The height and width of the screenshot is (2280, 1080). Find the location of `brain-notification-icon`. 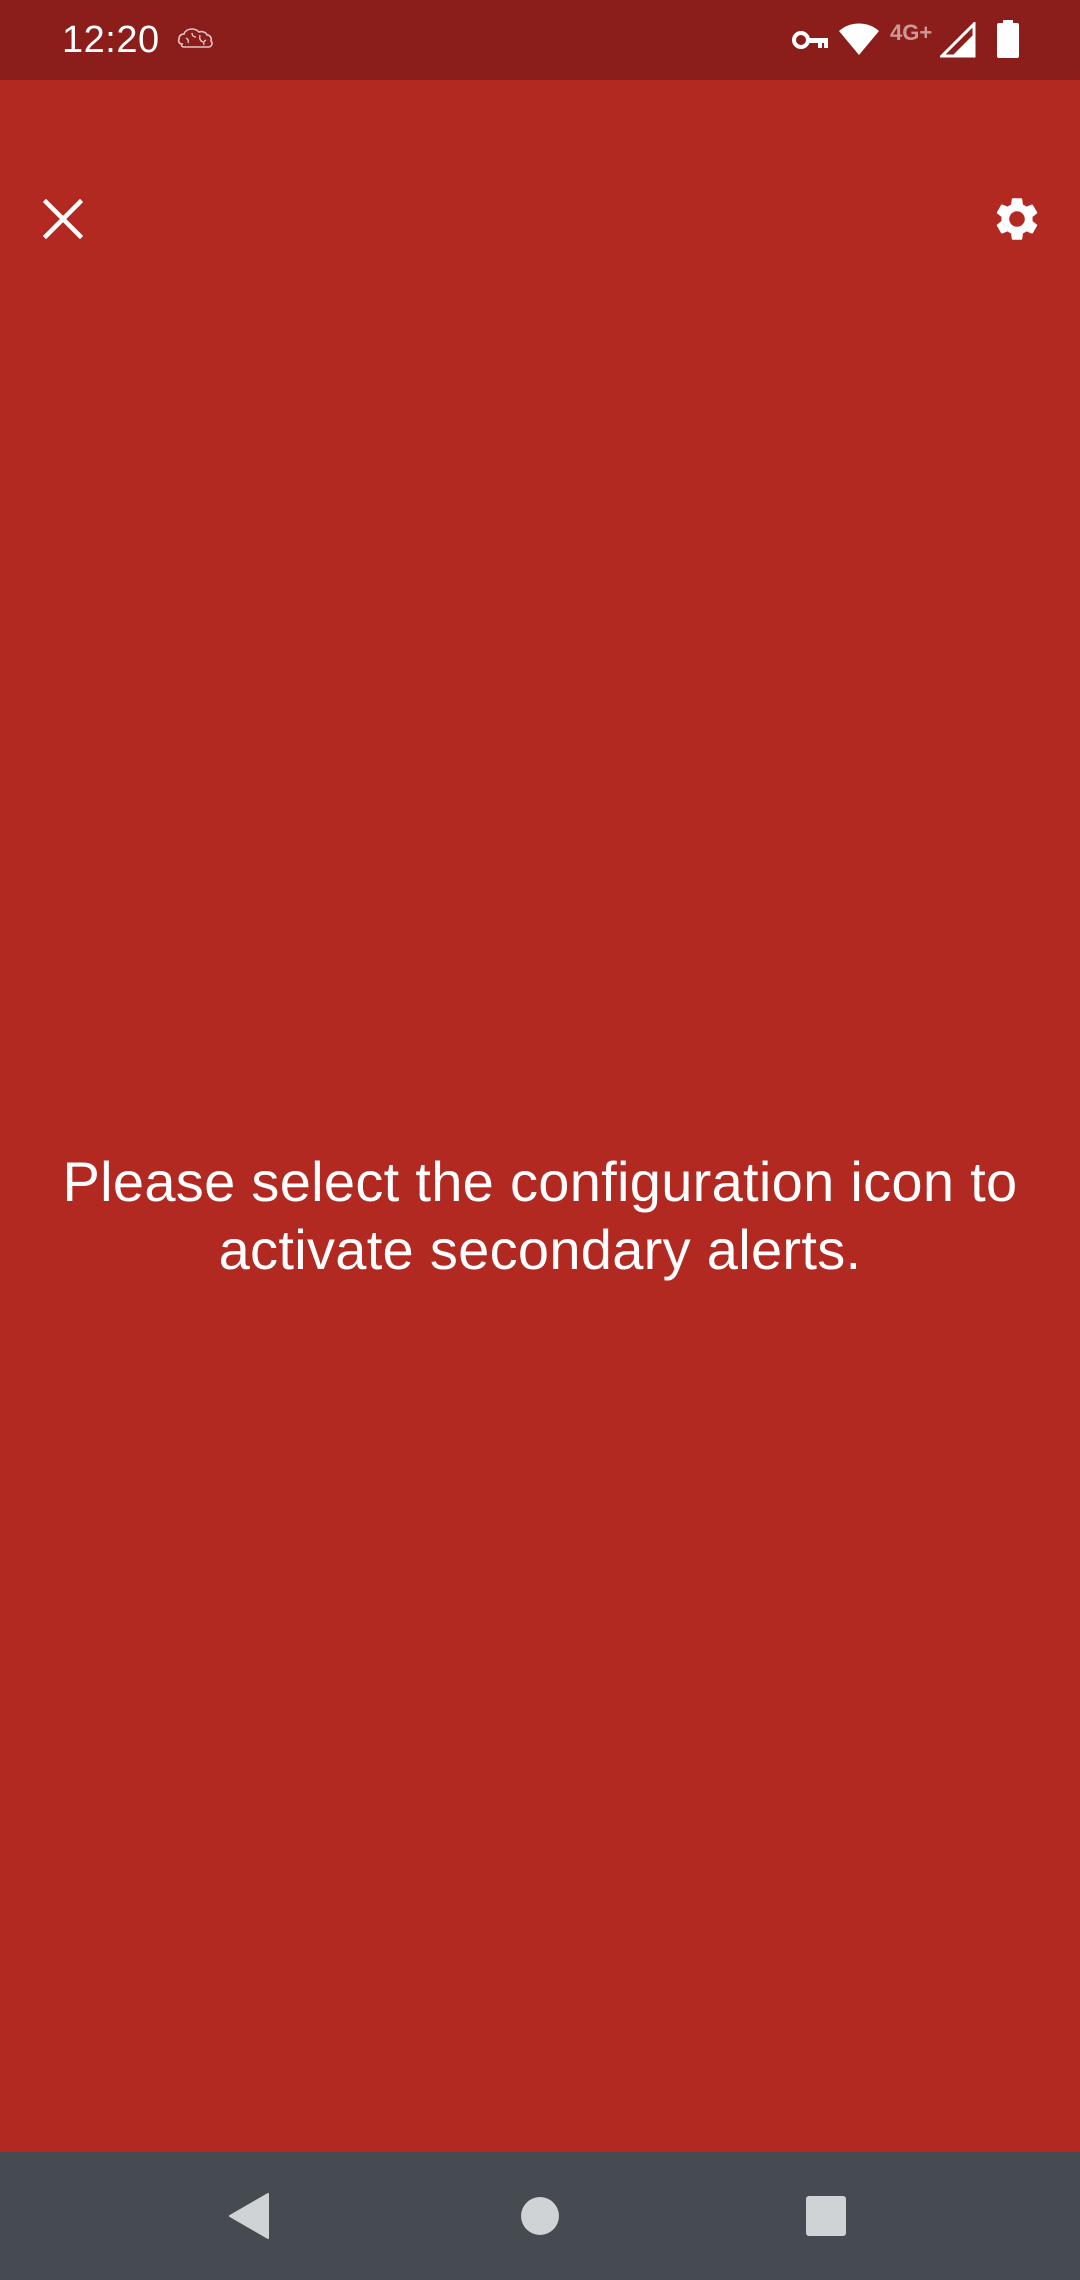

brain-notification-icon is located at coordinates (195, 38).